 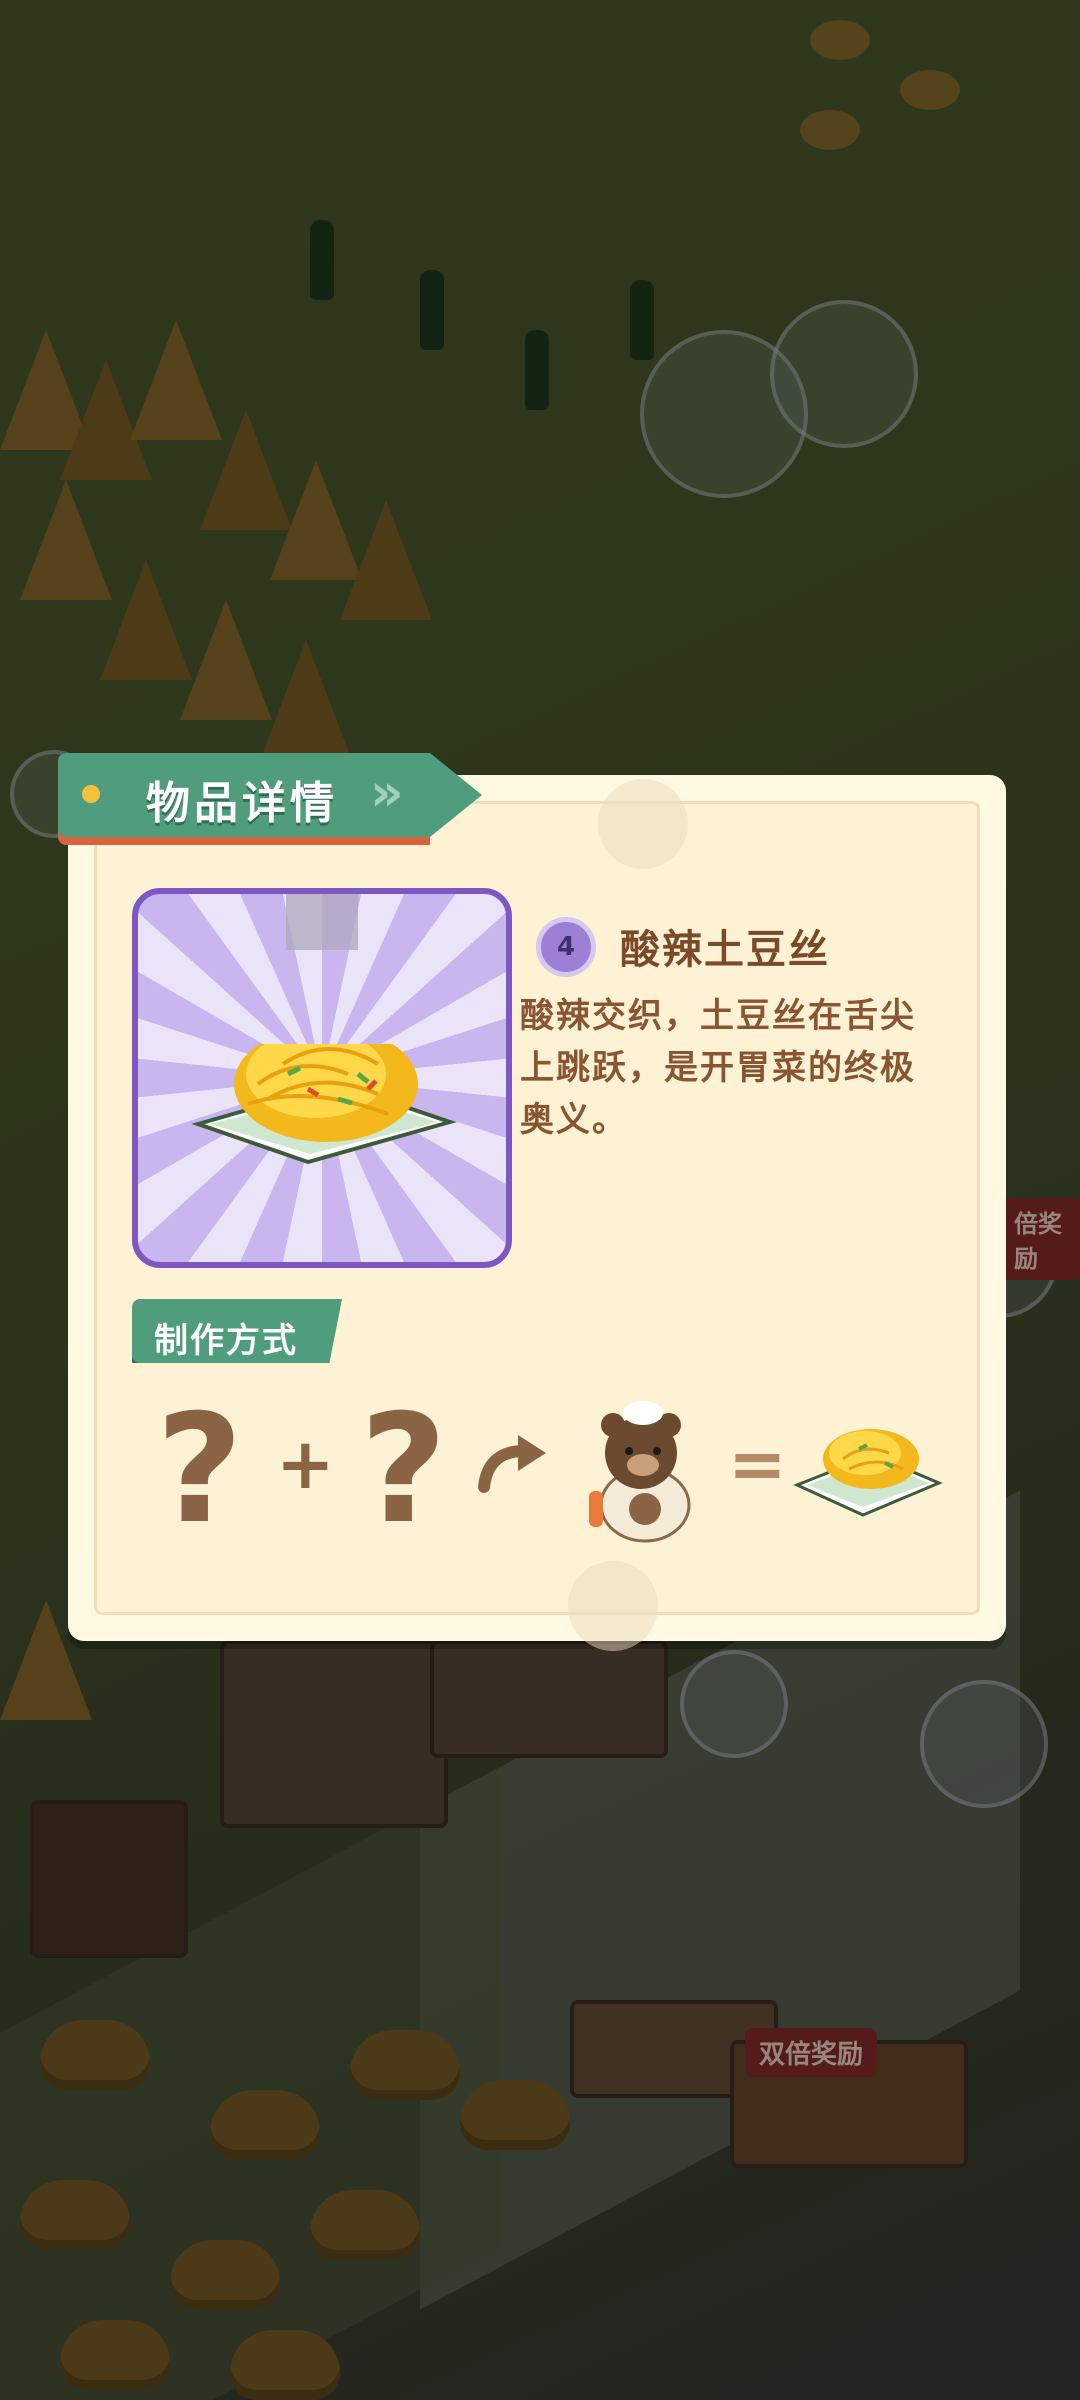 What do you see at coordinates (512, 1464) in the screenshot?
I see `curved-arrow-icon` at bounding box center [512, 1464].